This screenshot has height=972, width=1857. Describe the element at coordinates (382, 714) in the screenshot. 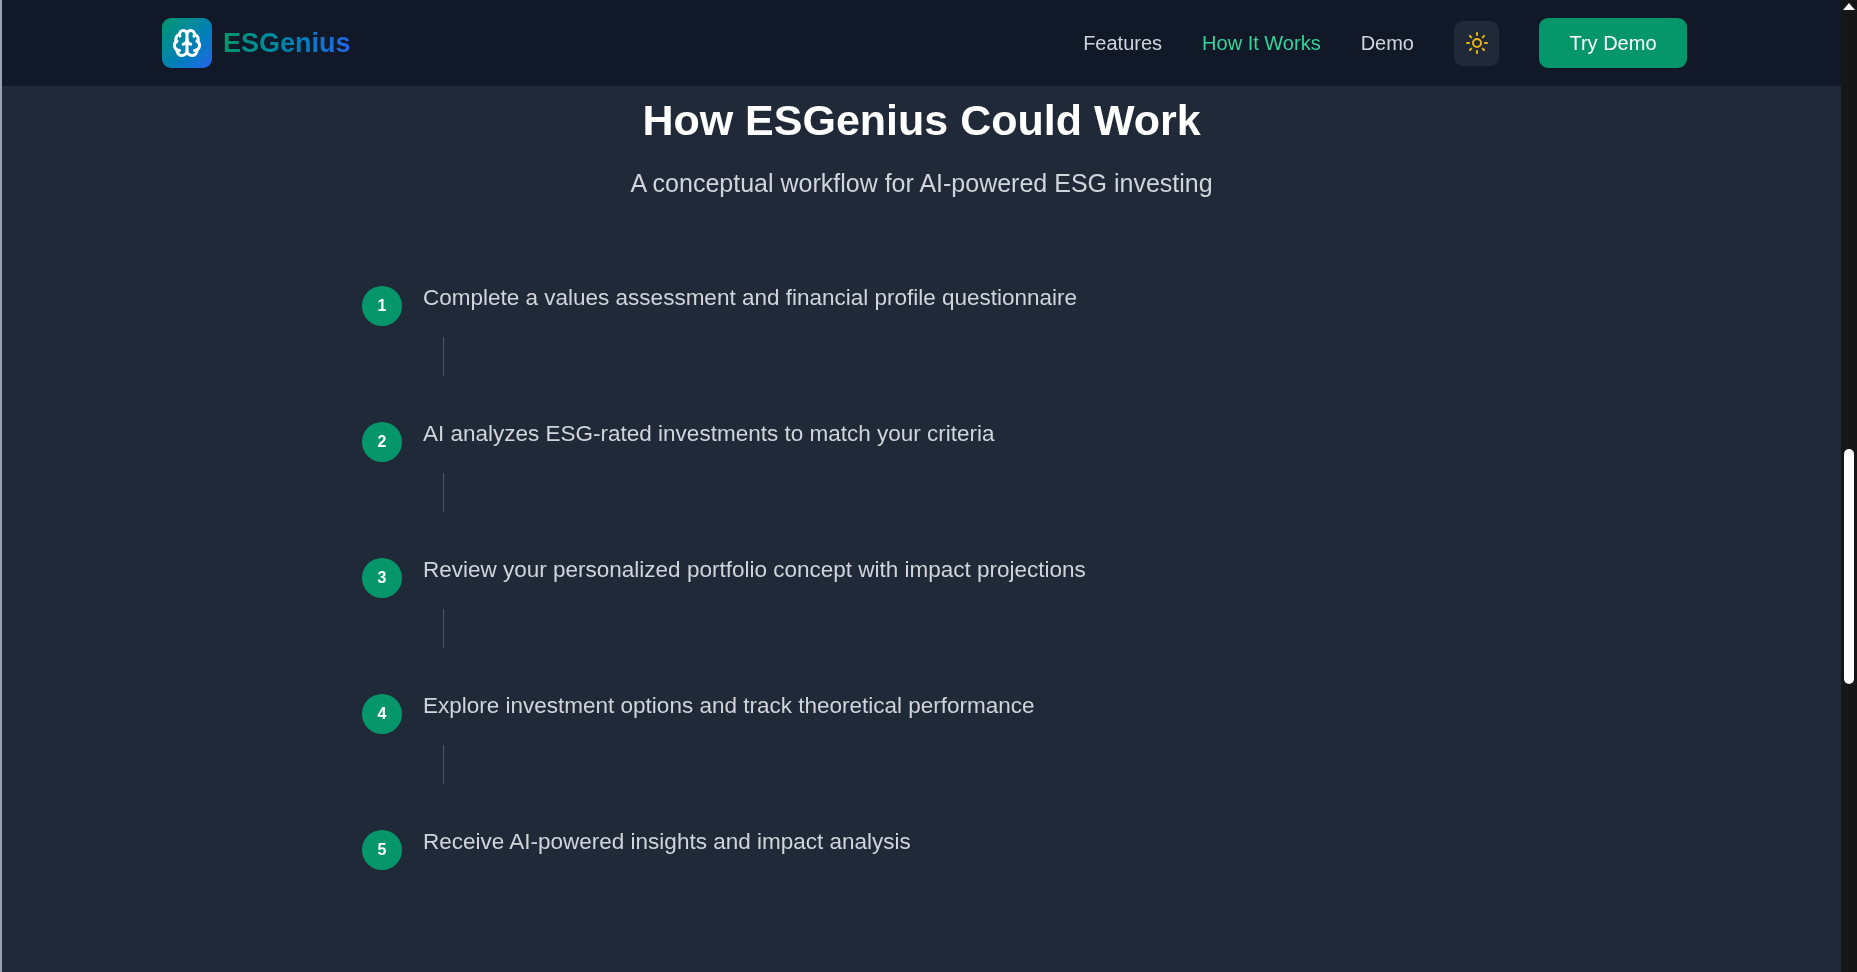

I see `step-number: 4` at that location.